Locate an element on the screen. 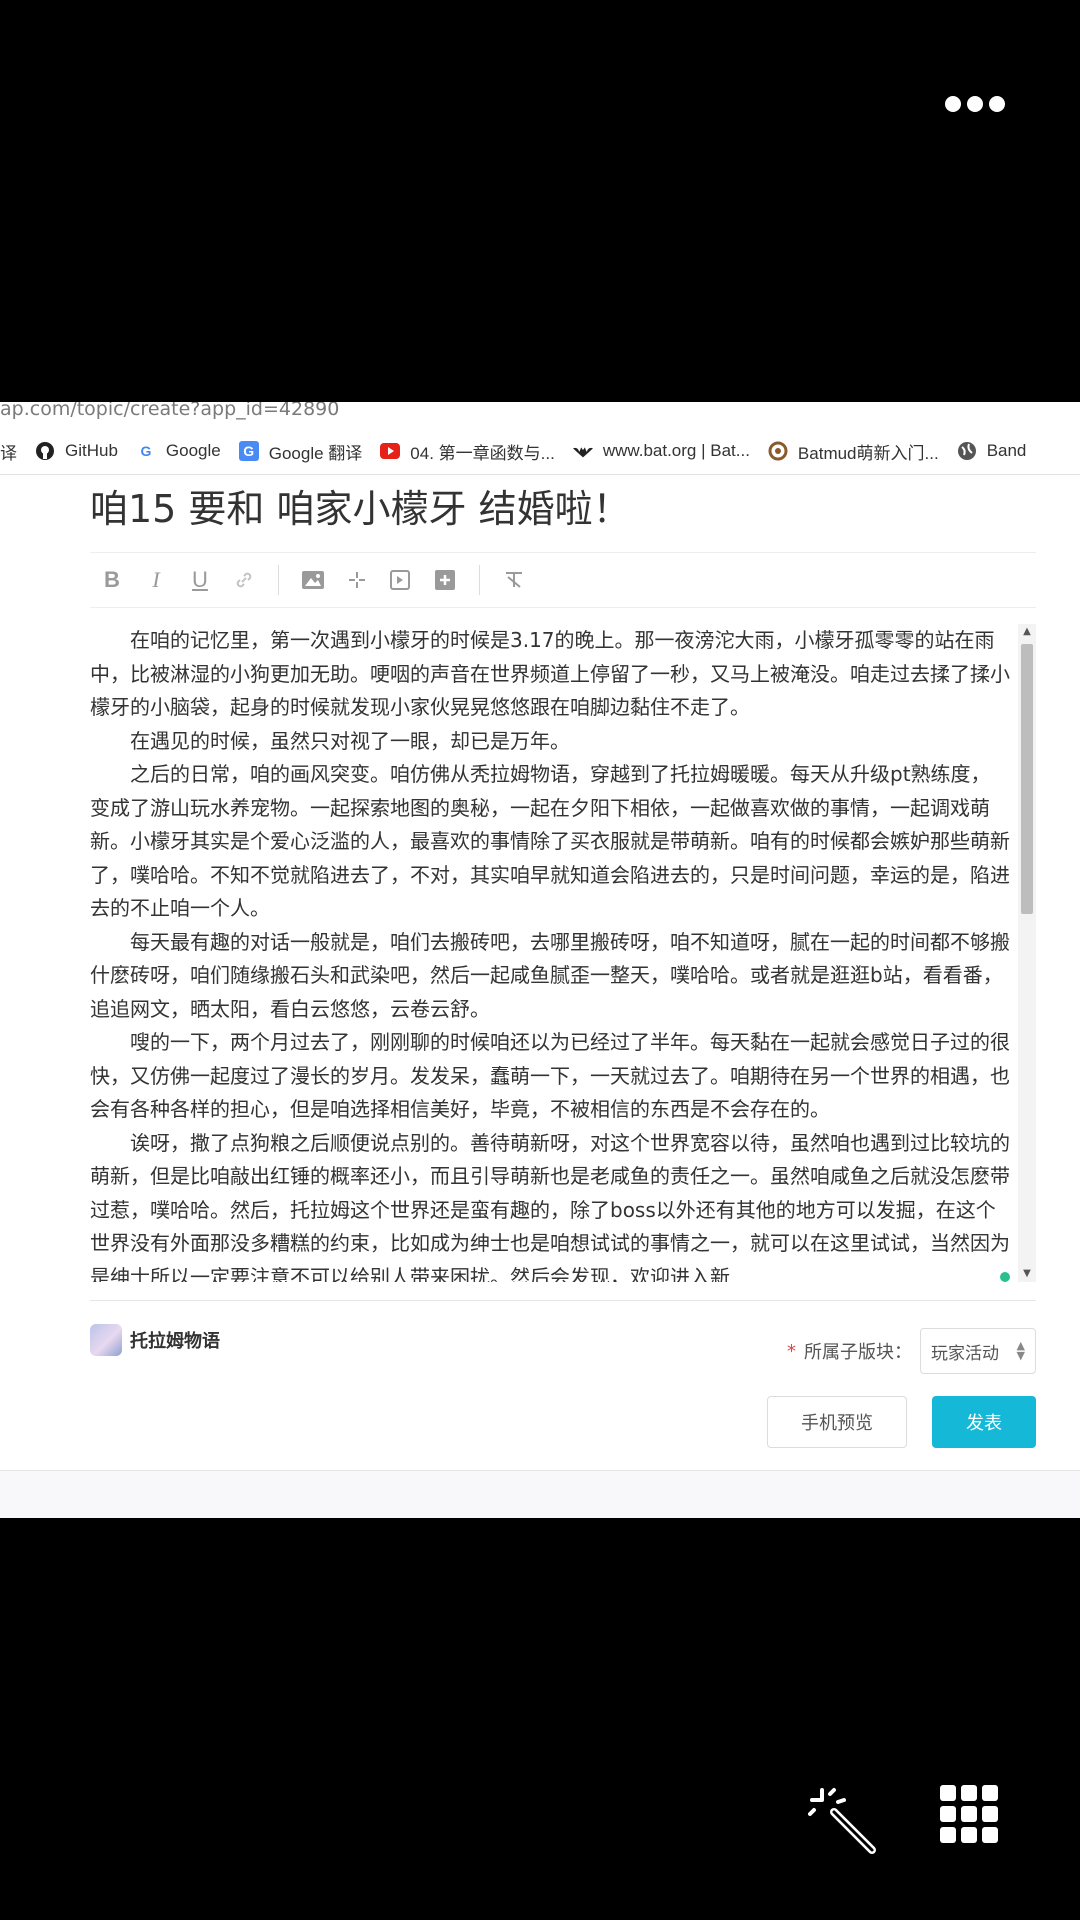  bookmark-google: G Google is located at coordinates (178, 451).